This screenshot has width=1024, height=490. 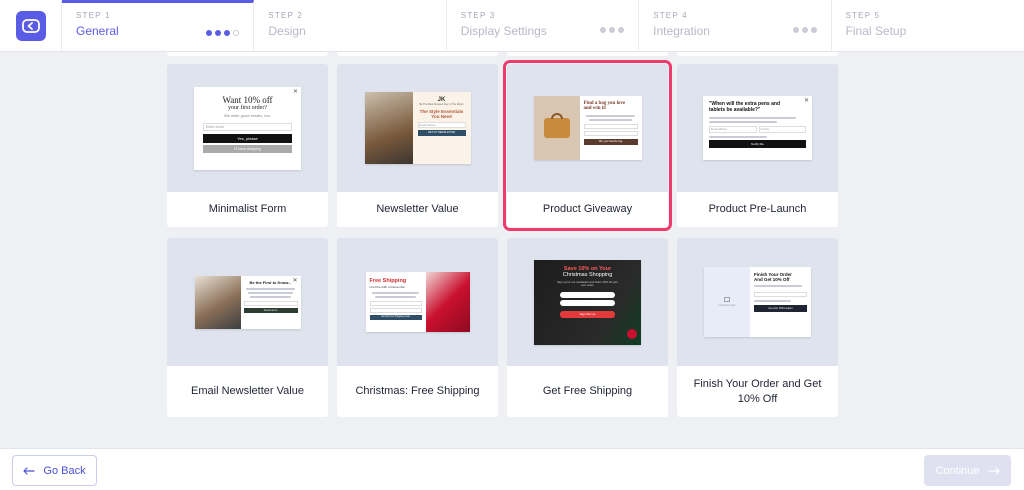 What do you see at coordinates (247, 209) in the screenshot?
I see `template-label: Minimalist Form` at bounding box center [247, 209].